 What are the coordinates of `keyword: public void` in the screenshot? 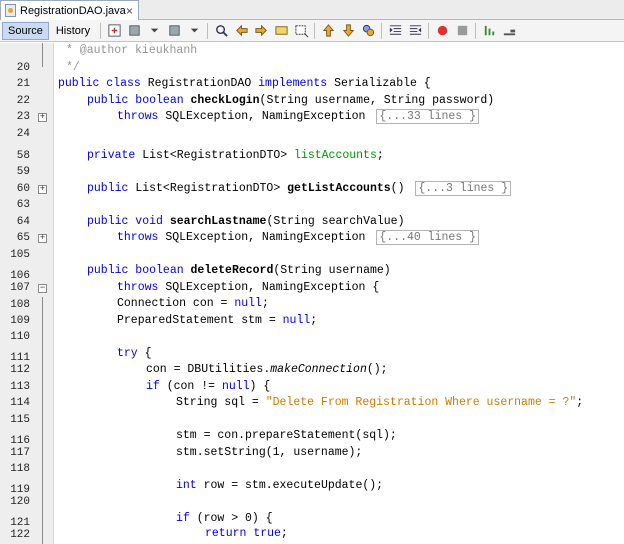 It's located at (128, 221).